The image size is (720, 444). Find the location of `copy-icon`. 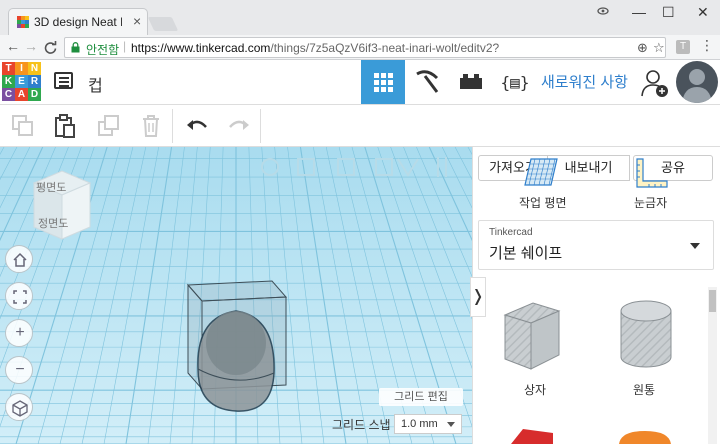

copy-icon is located at coordinates (23, 126).